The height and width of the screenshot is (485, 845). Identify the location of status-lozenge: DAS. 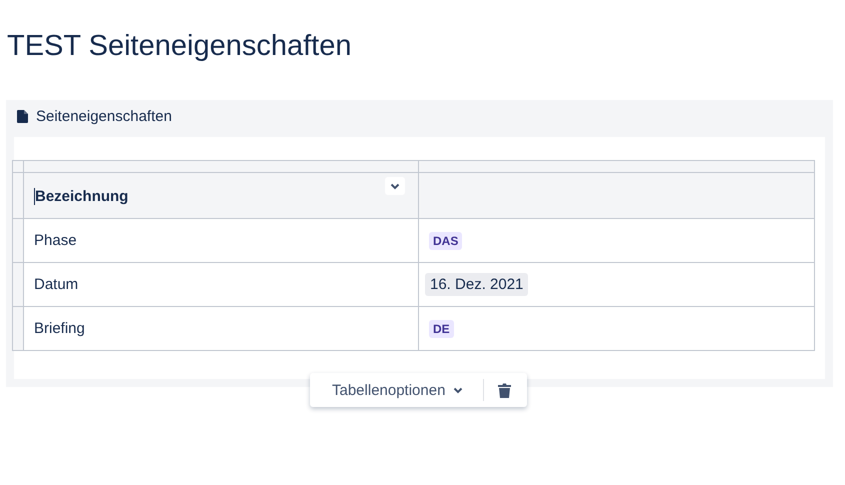
(445, 241).